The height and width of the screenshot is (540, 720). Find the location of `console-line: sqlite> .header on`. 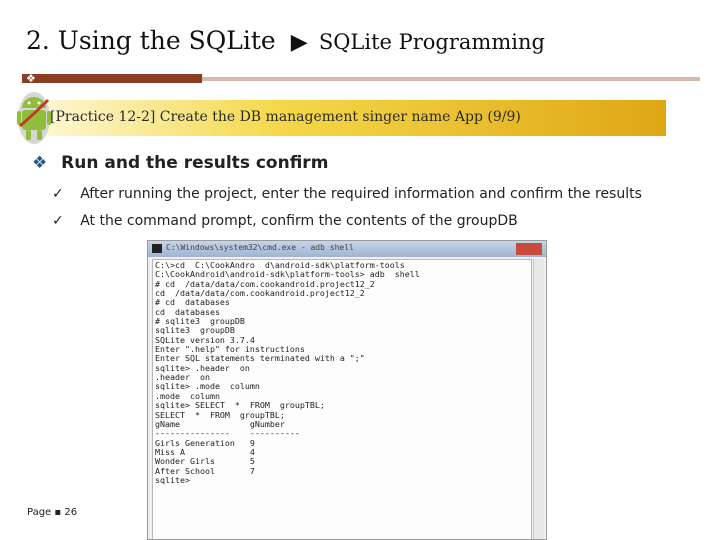

console-line: sqlite> .header on is located at coordinates (202, 367).